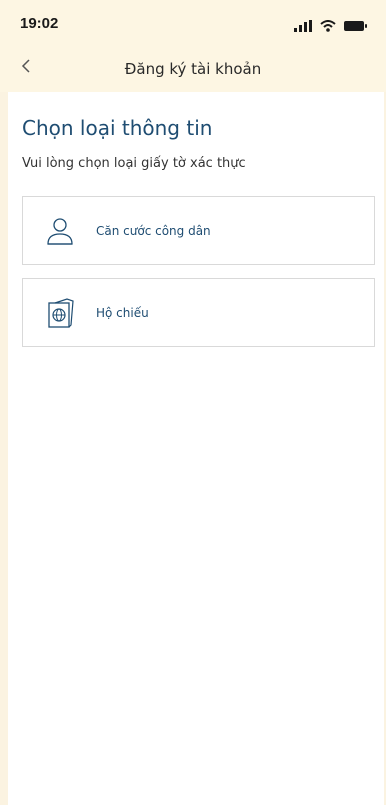 This screenshot has height=805, width=386. I want to click on status-icons, so click(331, 26).